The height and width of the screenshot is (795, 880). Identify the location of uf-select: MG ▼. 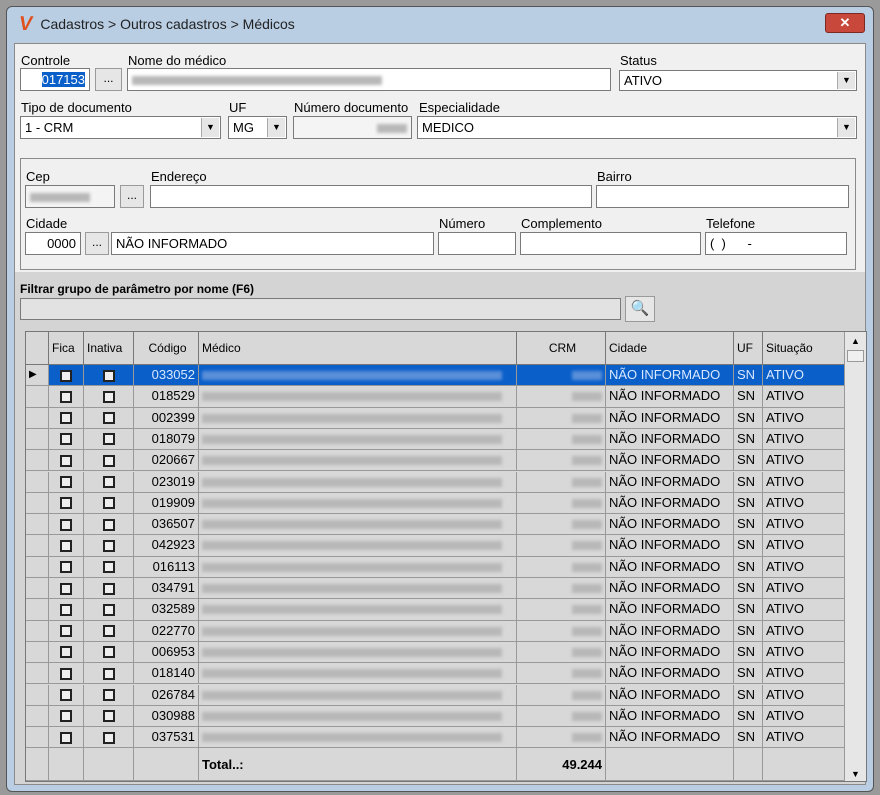
(257, 127).